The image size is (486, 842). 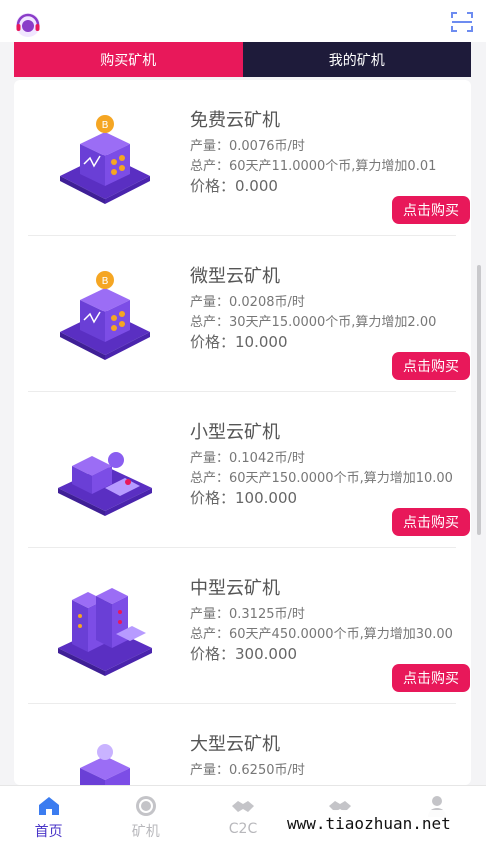 What do you see at coordinates (145, 832) in the screenshot?
I see `nav-miner-label: 矿机` at bounding box center [145, 832].